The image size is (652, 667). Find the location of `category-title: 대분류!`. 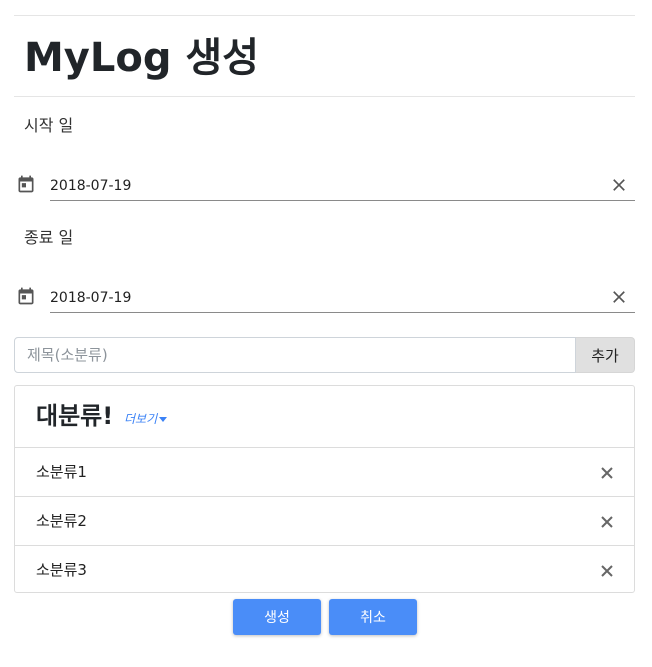

category-title: 대분류! is located at coordinates (75, 416).